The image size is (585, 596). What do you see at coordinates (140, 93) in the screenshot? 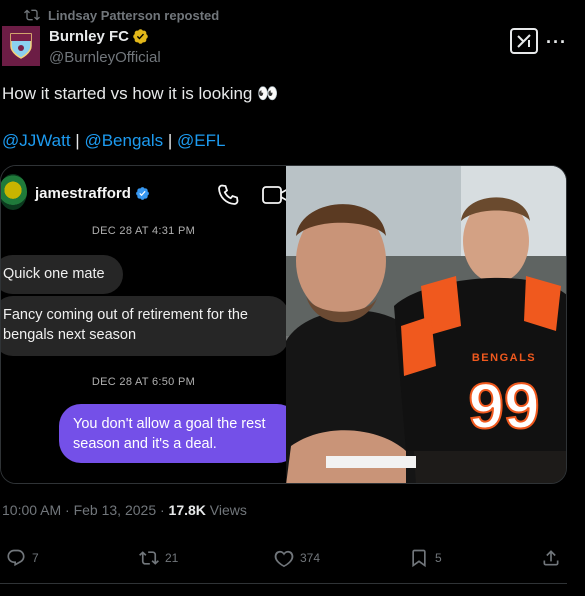
I see `tweet-text: How it started vs how it is looking 👀` at bounding box center [140, 93].